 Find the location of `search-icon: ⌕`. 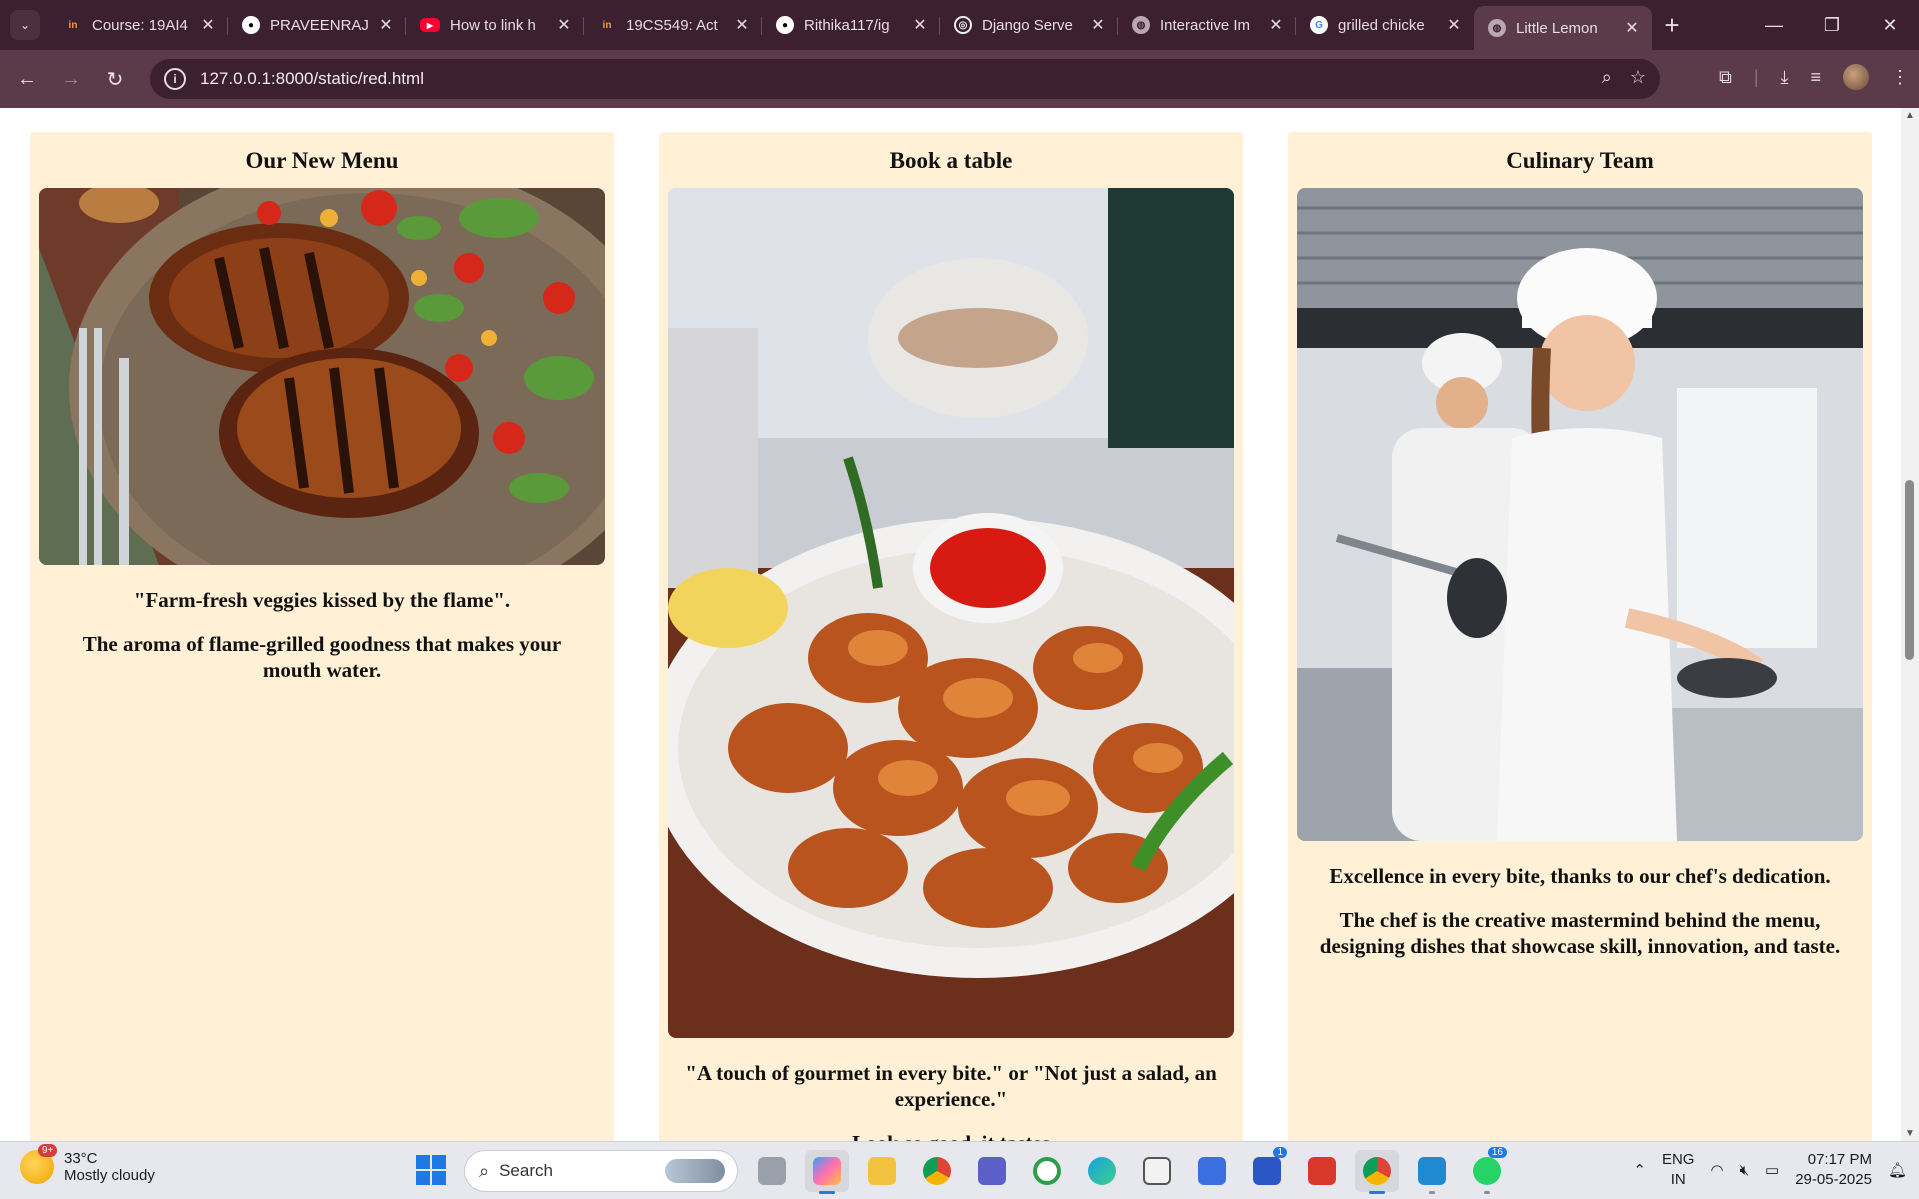

search-icon: ⌕ is located at coordinates (484, 1170).